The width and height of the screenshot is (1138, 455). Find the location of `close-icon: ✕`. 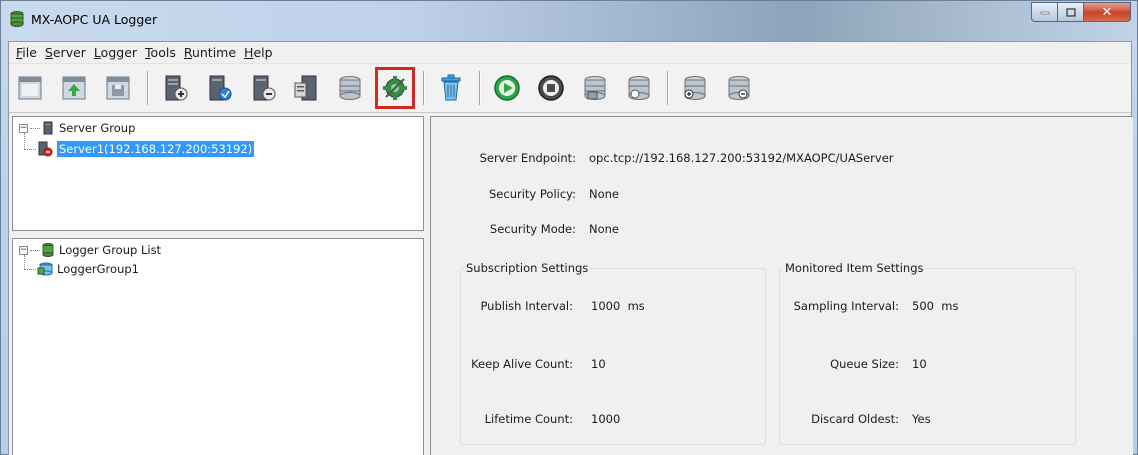

close-icon: ✕ is located at coordinates (1107, 12).